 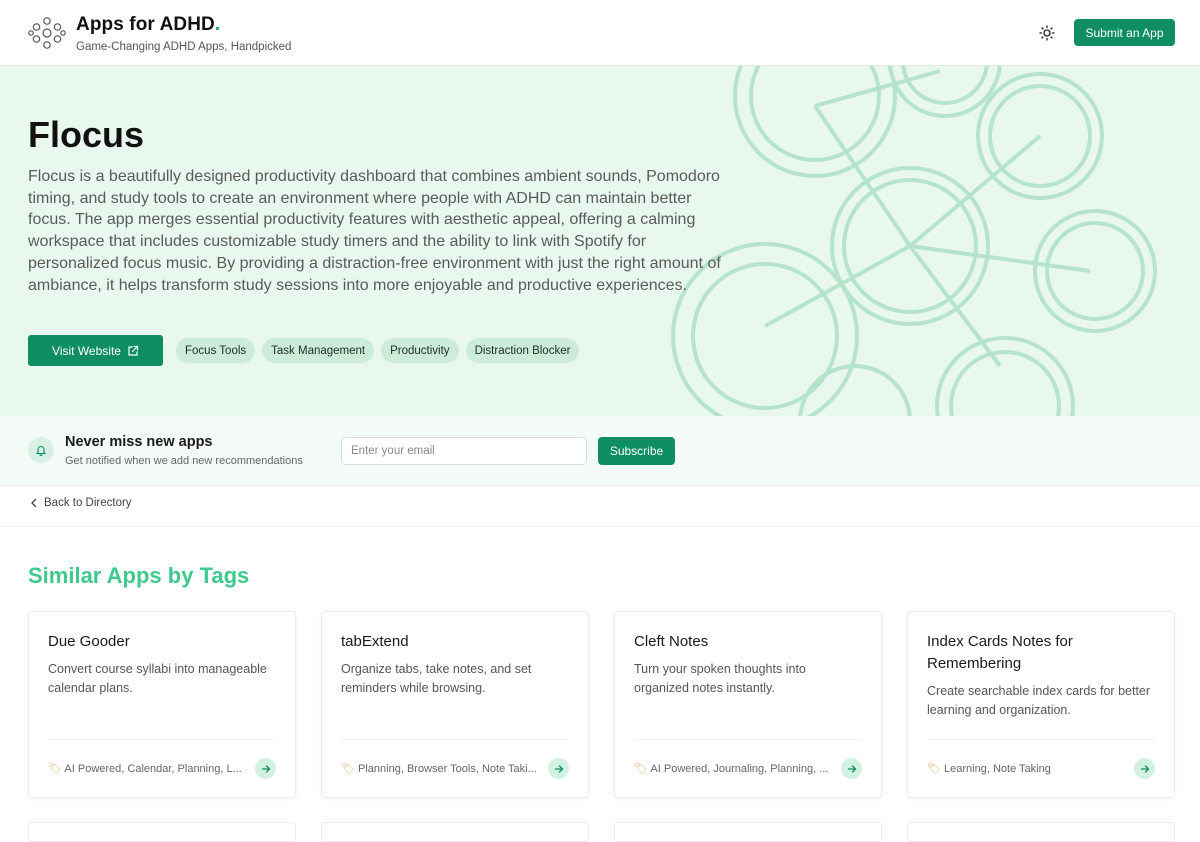 What do you see at coordinates (318, 350) in the screenshot?
I see `tag-task-management: Task Management` at bounding box center [318, 350].